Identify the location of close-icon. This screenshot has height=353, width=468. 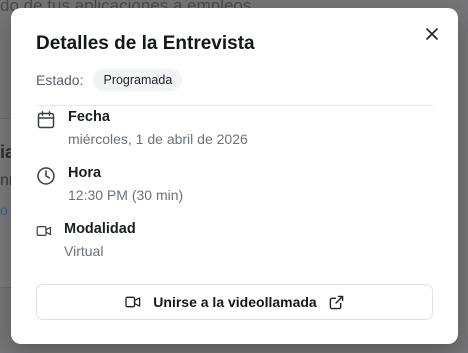
(432, 34).